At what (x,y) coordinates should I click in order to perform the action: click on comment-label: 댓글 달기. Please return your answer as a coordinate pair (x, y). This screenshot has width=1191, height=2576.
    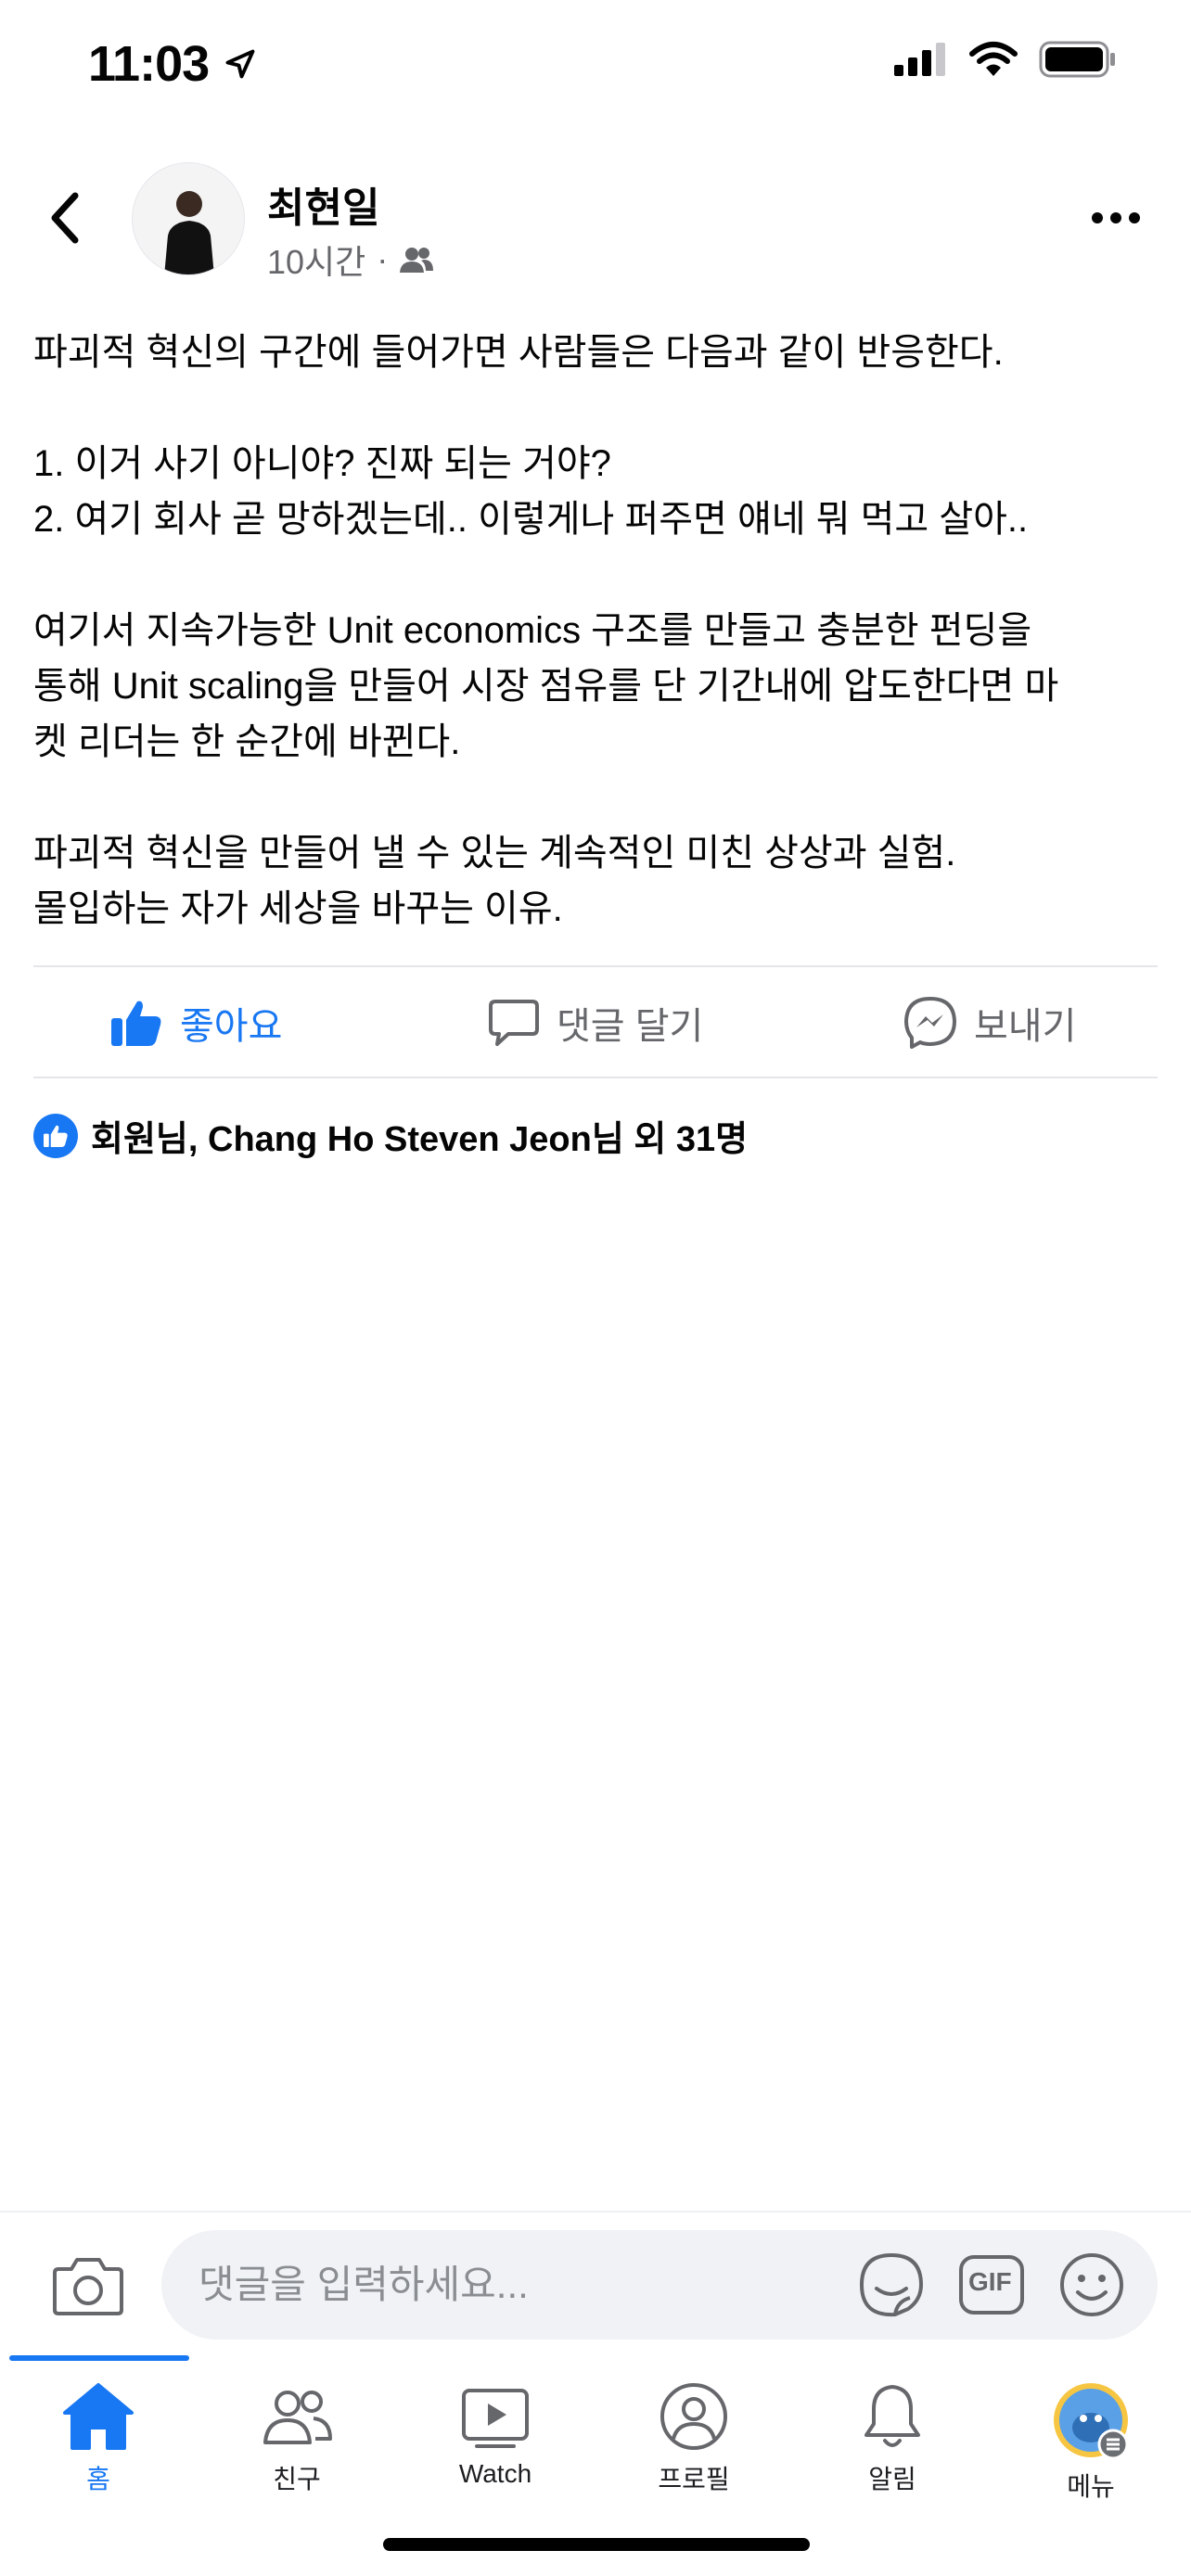
    Looking at the image, I should click on (630, 1026).